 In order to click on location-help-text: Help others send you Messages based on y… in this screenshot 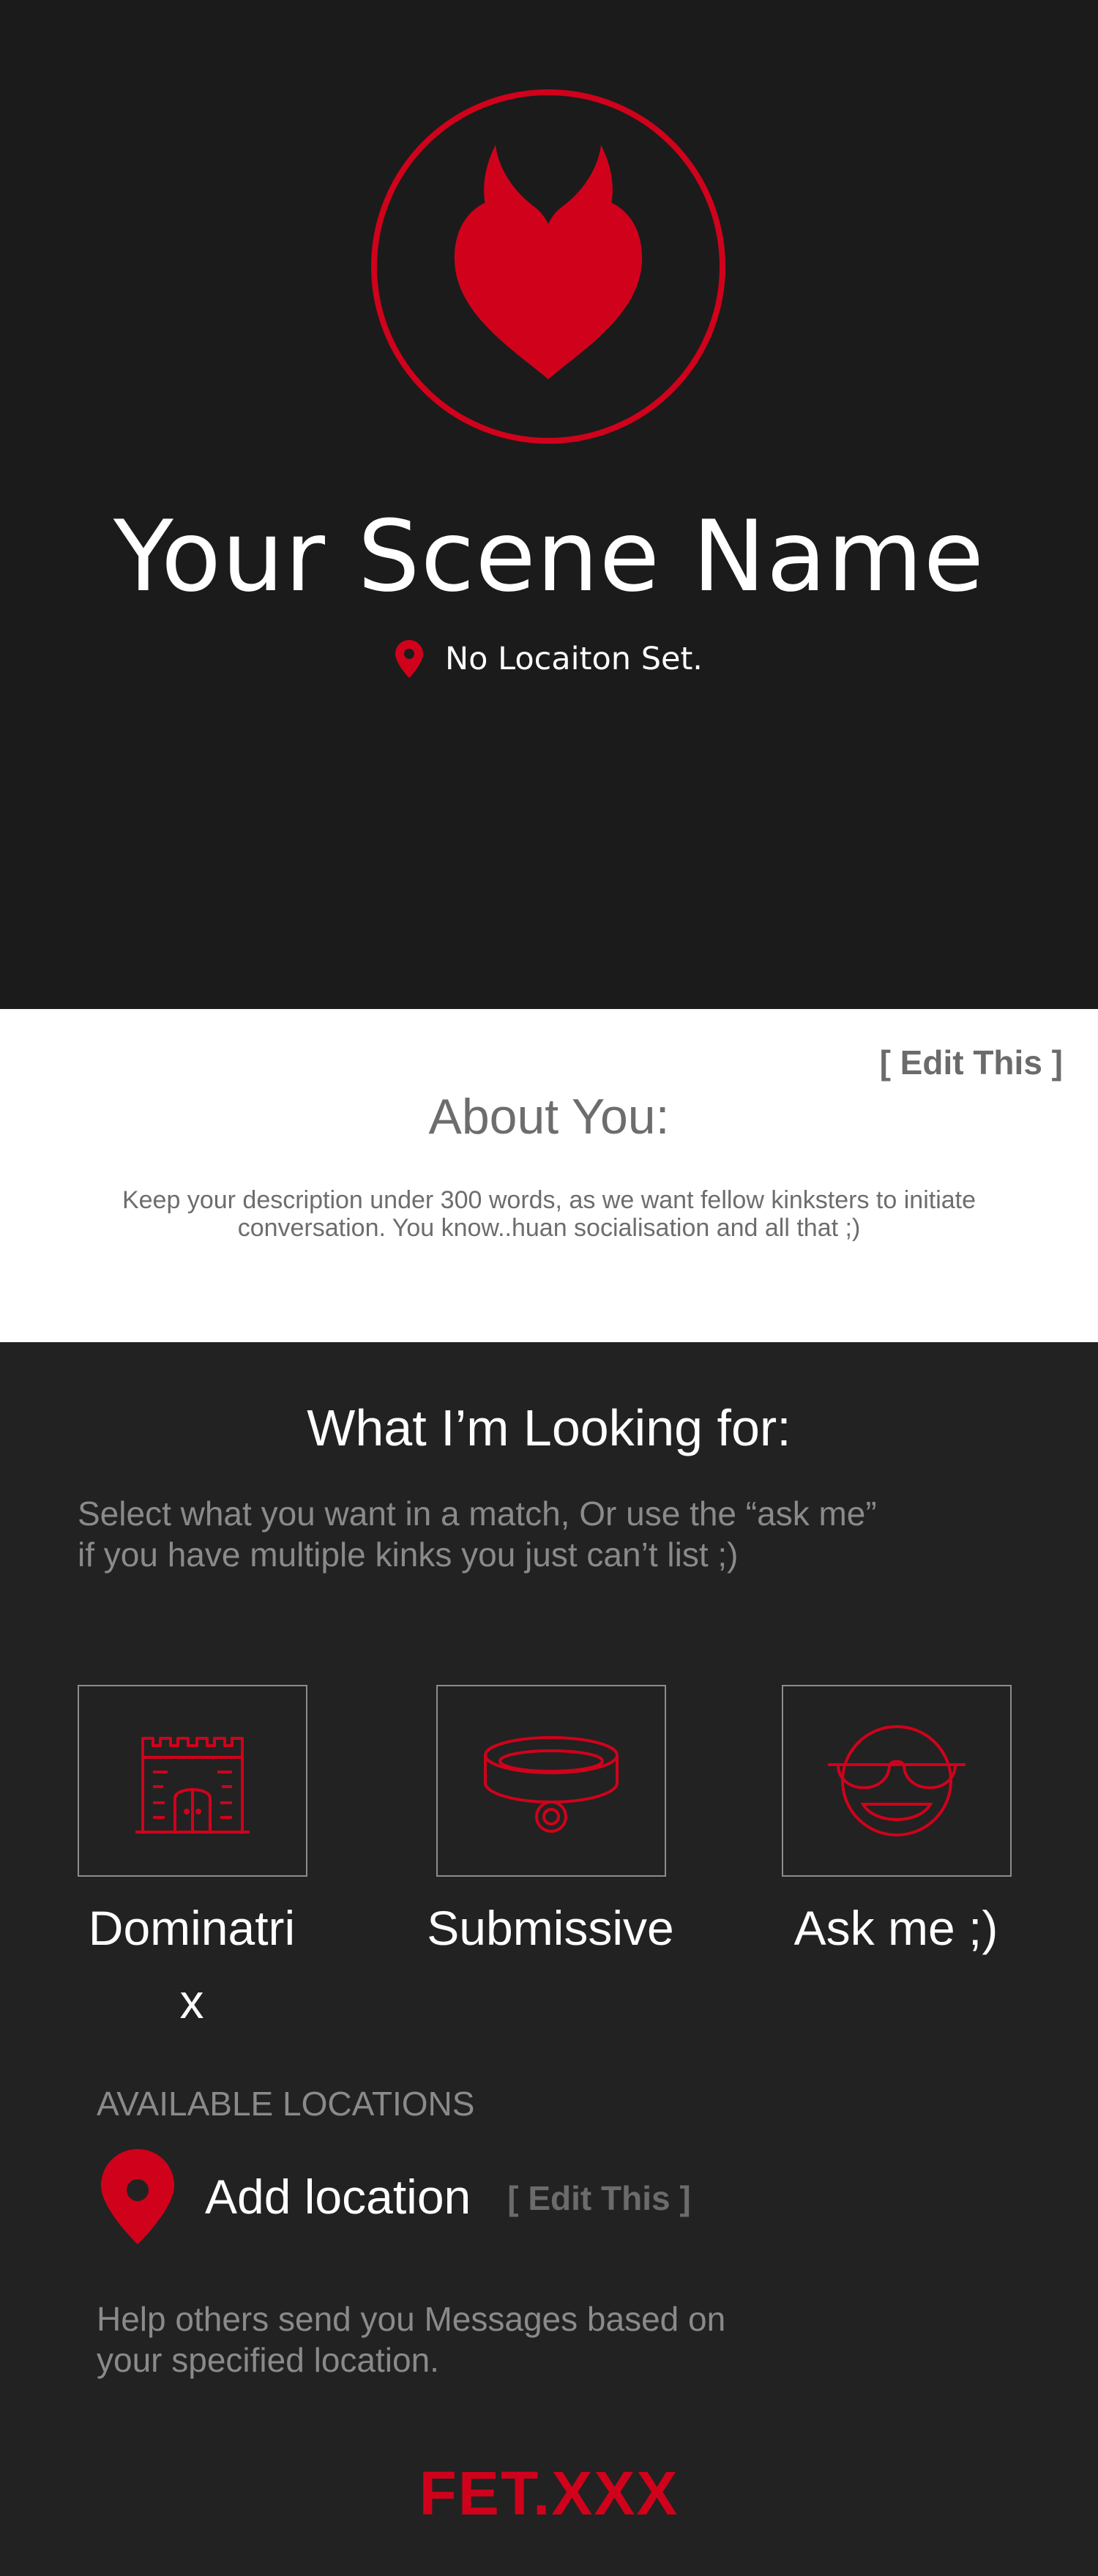, I will do `click(463, 2339)`.